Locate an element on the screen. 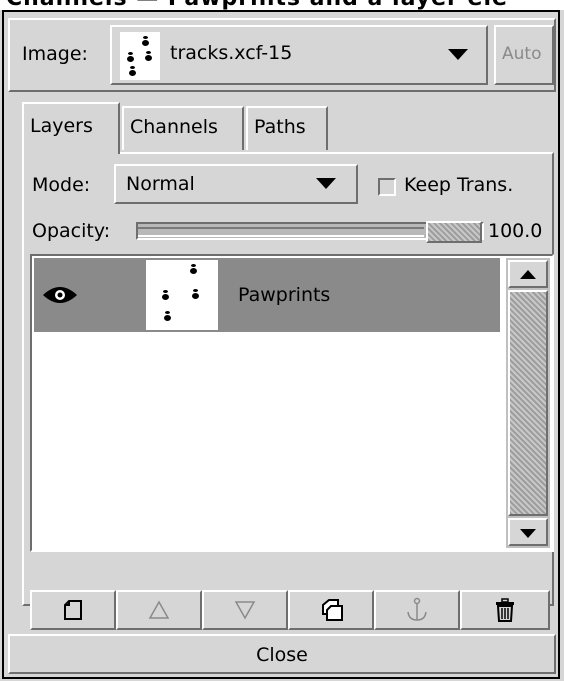 The image size is (564, 681). opacity-slider-track is located at coordinates (281, 232).